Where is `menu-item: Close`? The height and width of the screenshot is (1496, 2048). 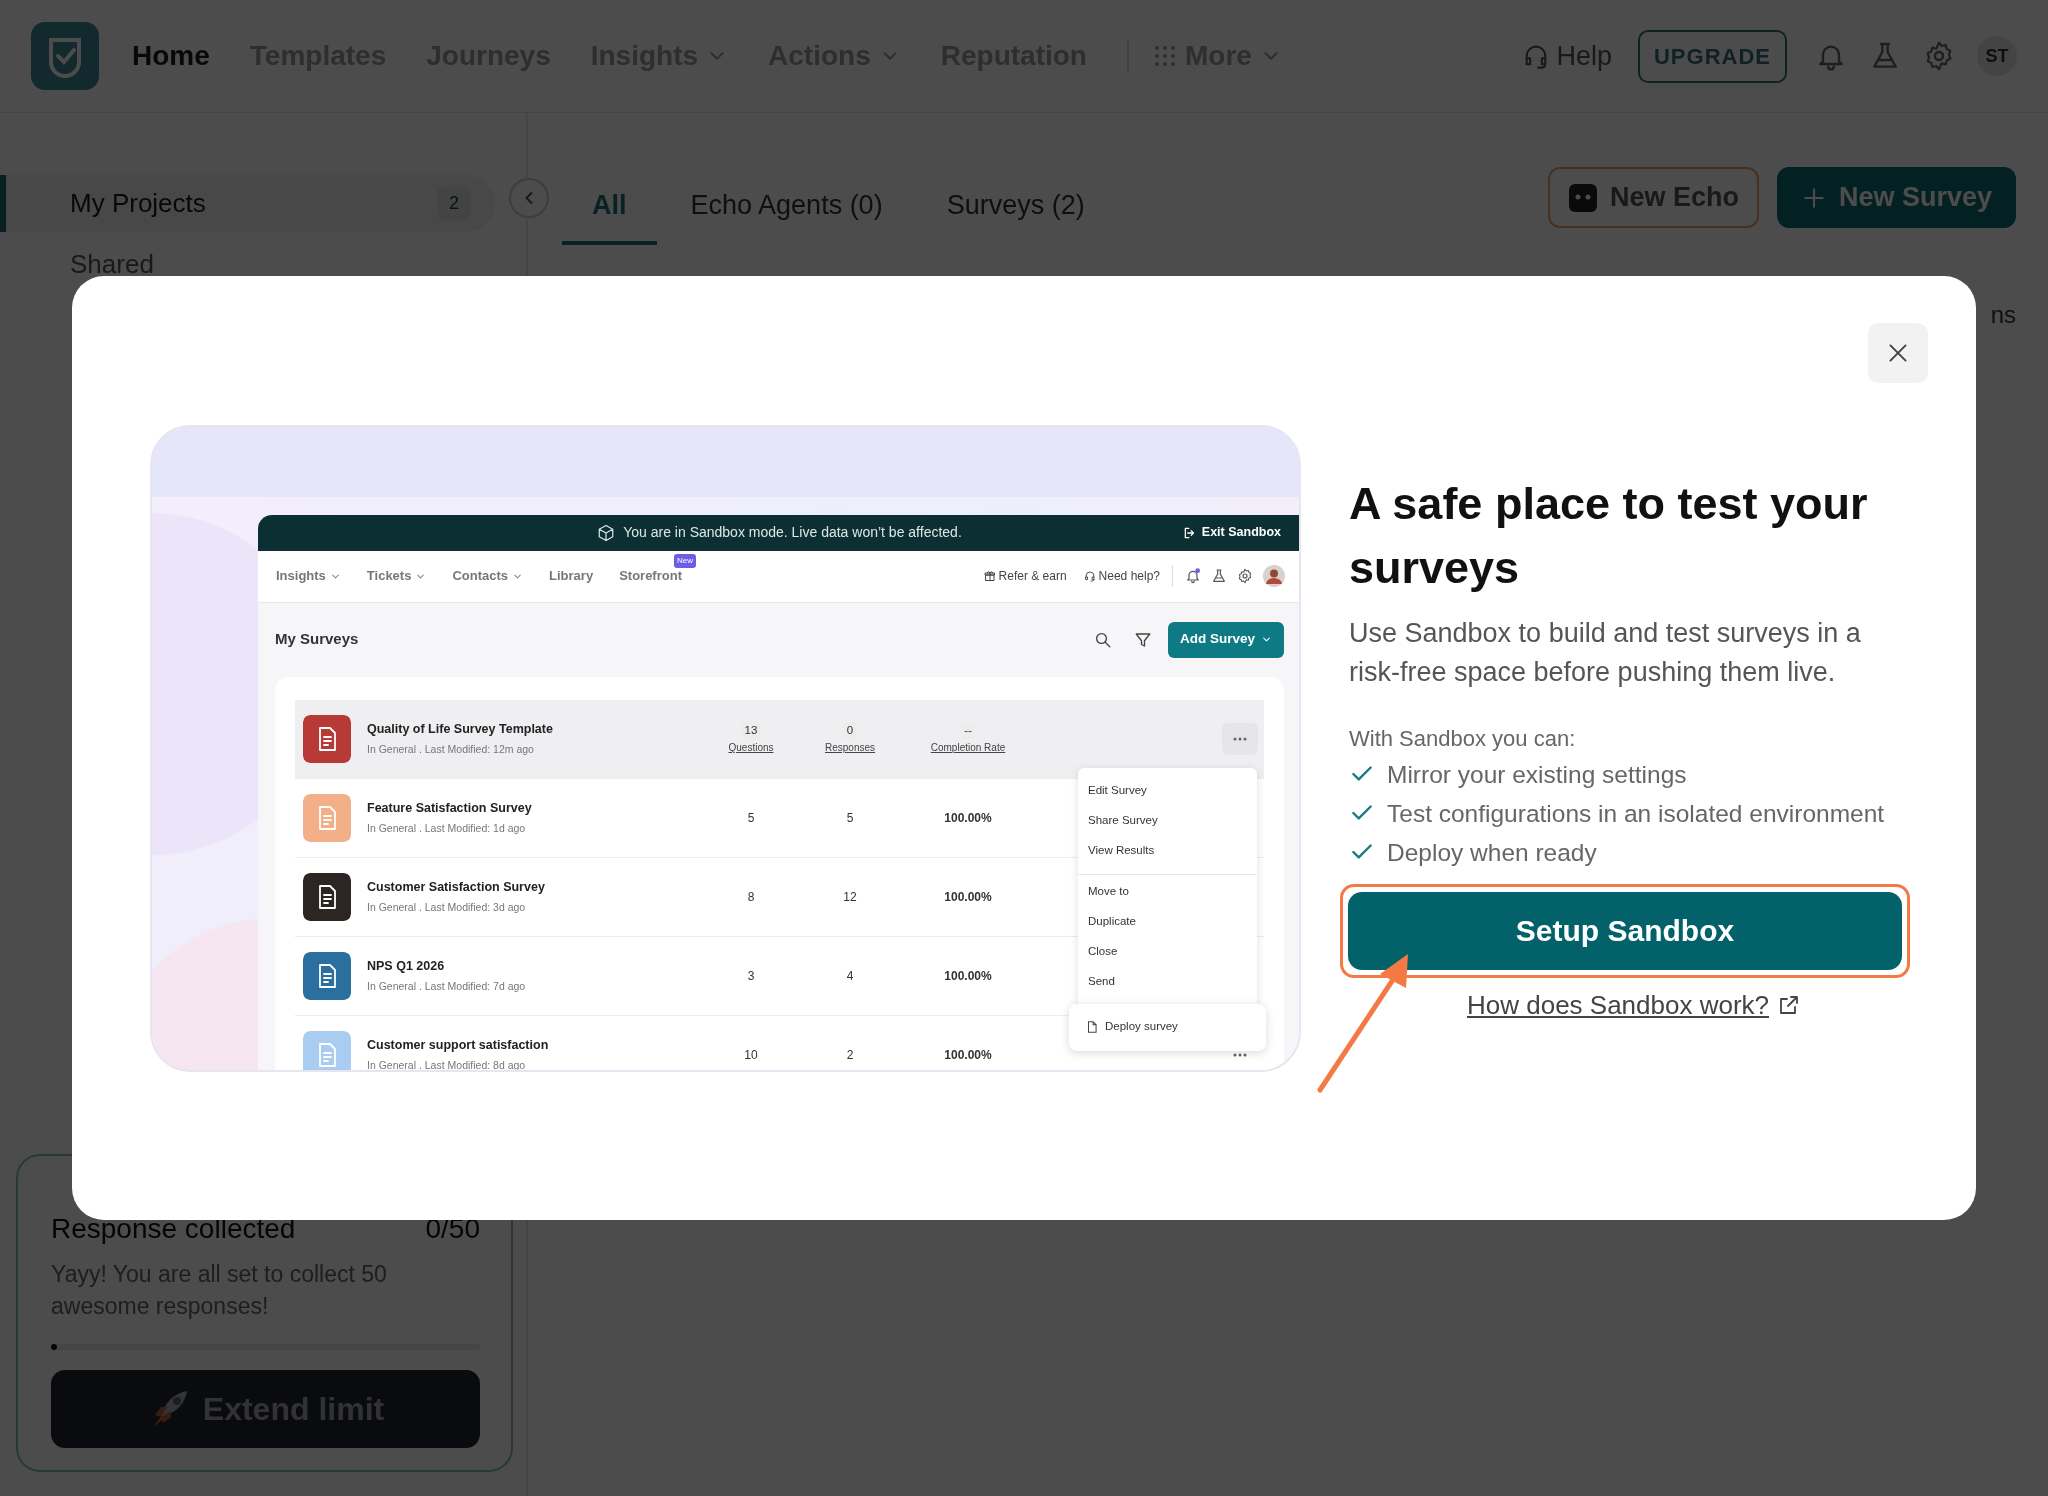
menu-item: Close is located at coordinates (1167, 951).